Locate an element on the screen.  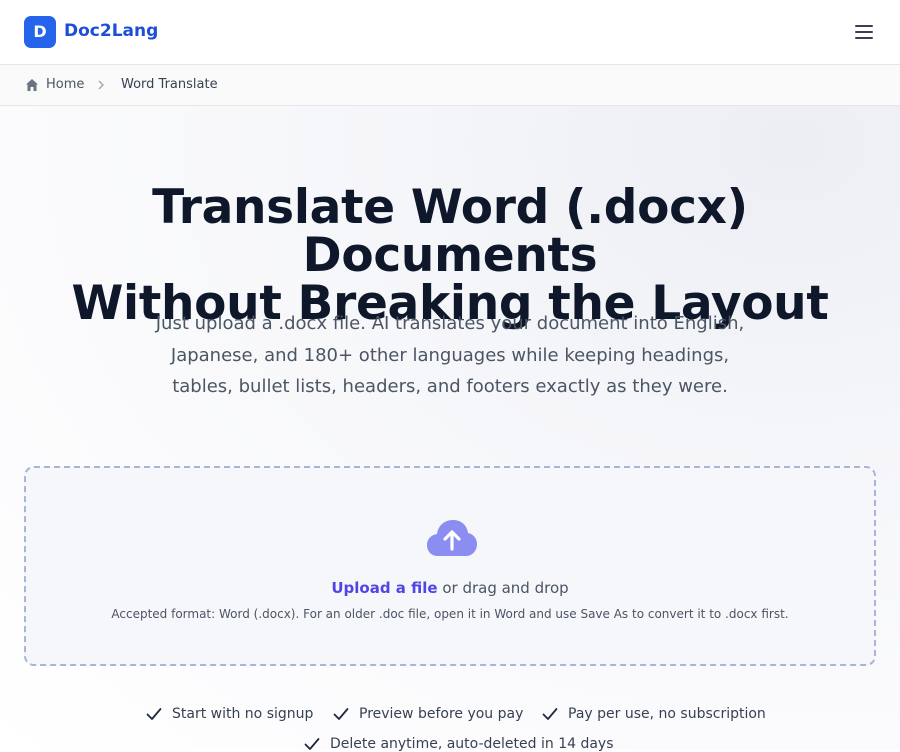
feature-item: Preview before you pay is located at coordinates (428, 714).